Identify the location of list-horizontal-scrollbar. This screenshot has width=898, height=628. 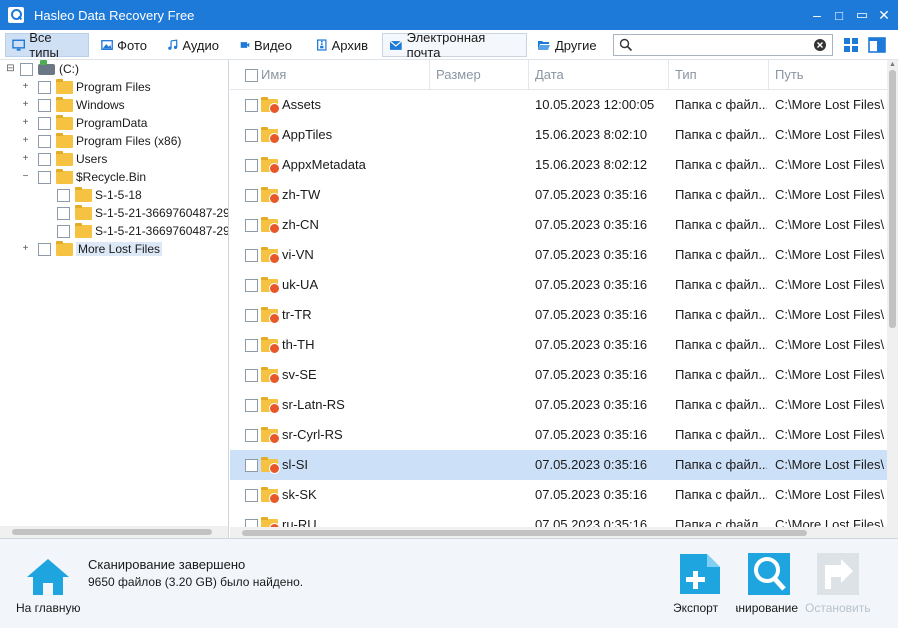
(558, 532).